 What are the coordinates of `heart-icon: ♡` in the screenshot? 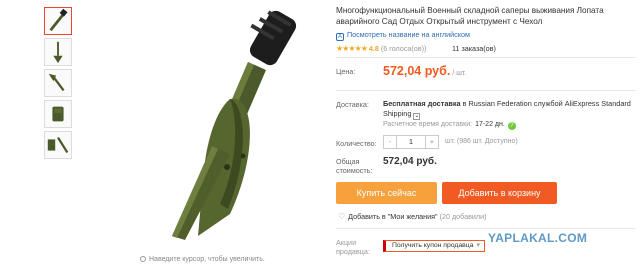 It's located at (342, 216).